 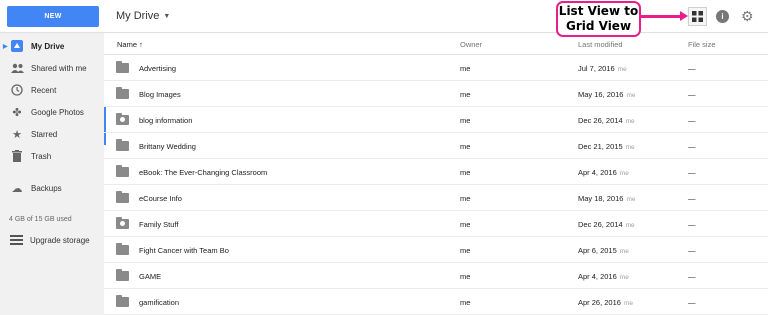 I want to click on breadcrumb: My Drive ▼, so click(x=143, y=16).